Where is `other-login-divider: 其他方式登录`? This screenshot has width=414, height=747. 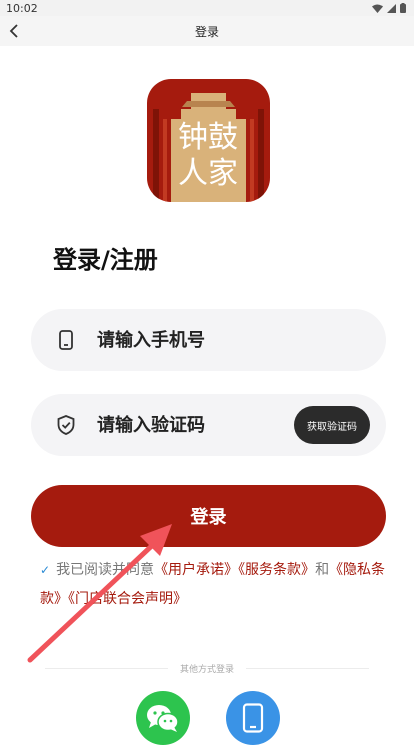
other-login-divider: 其他方式登录 is located at coordinates (207, 668).